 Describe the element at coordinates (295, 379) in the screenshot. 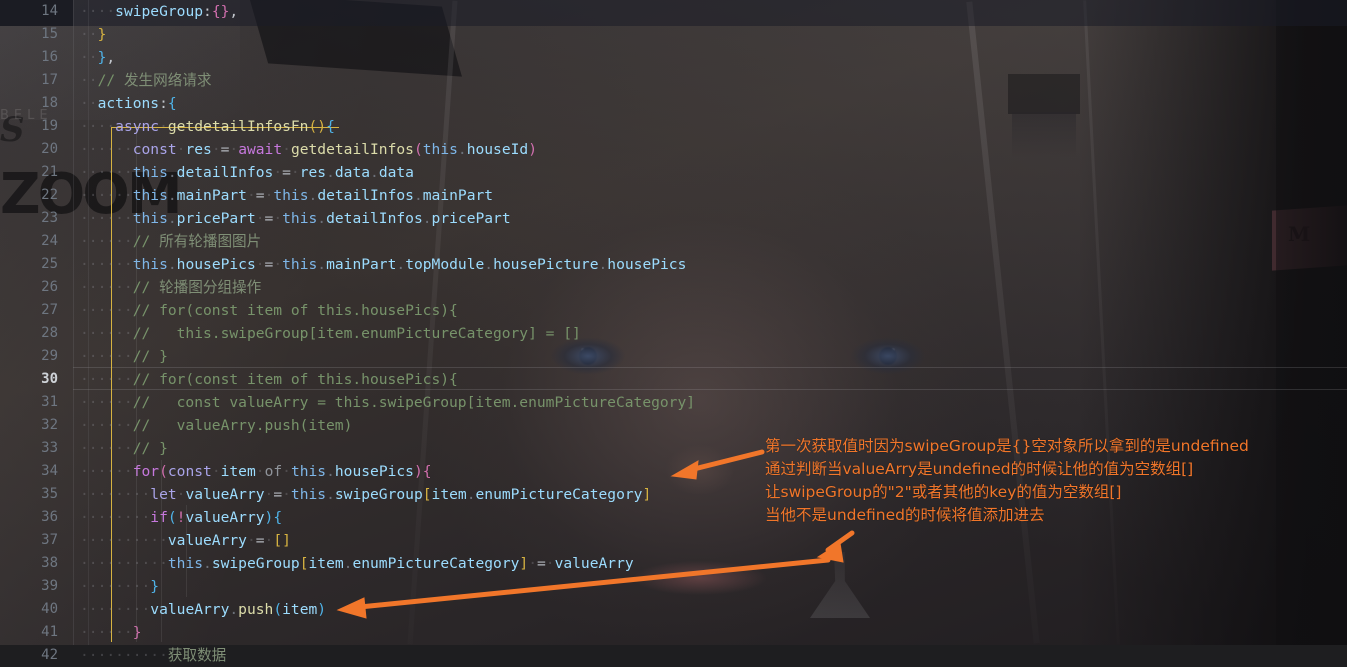

I see `code-token: // for(const item of this.housePics){` at that location.